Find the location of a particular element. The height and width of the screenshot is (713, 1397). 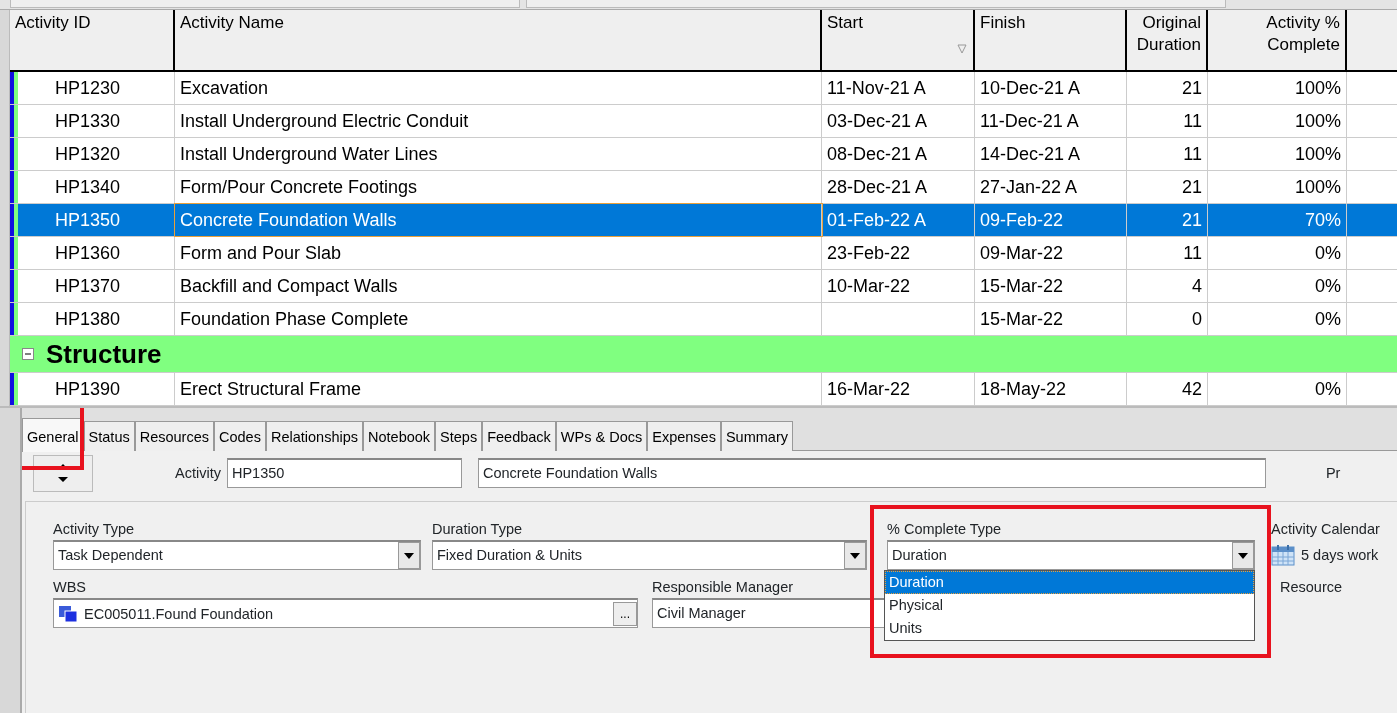

column-header: Finish is located at coordinates (1051, 40).